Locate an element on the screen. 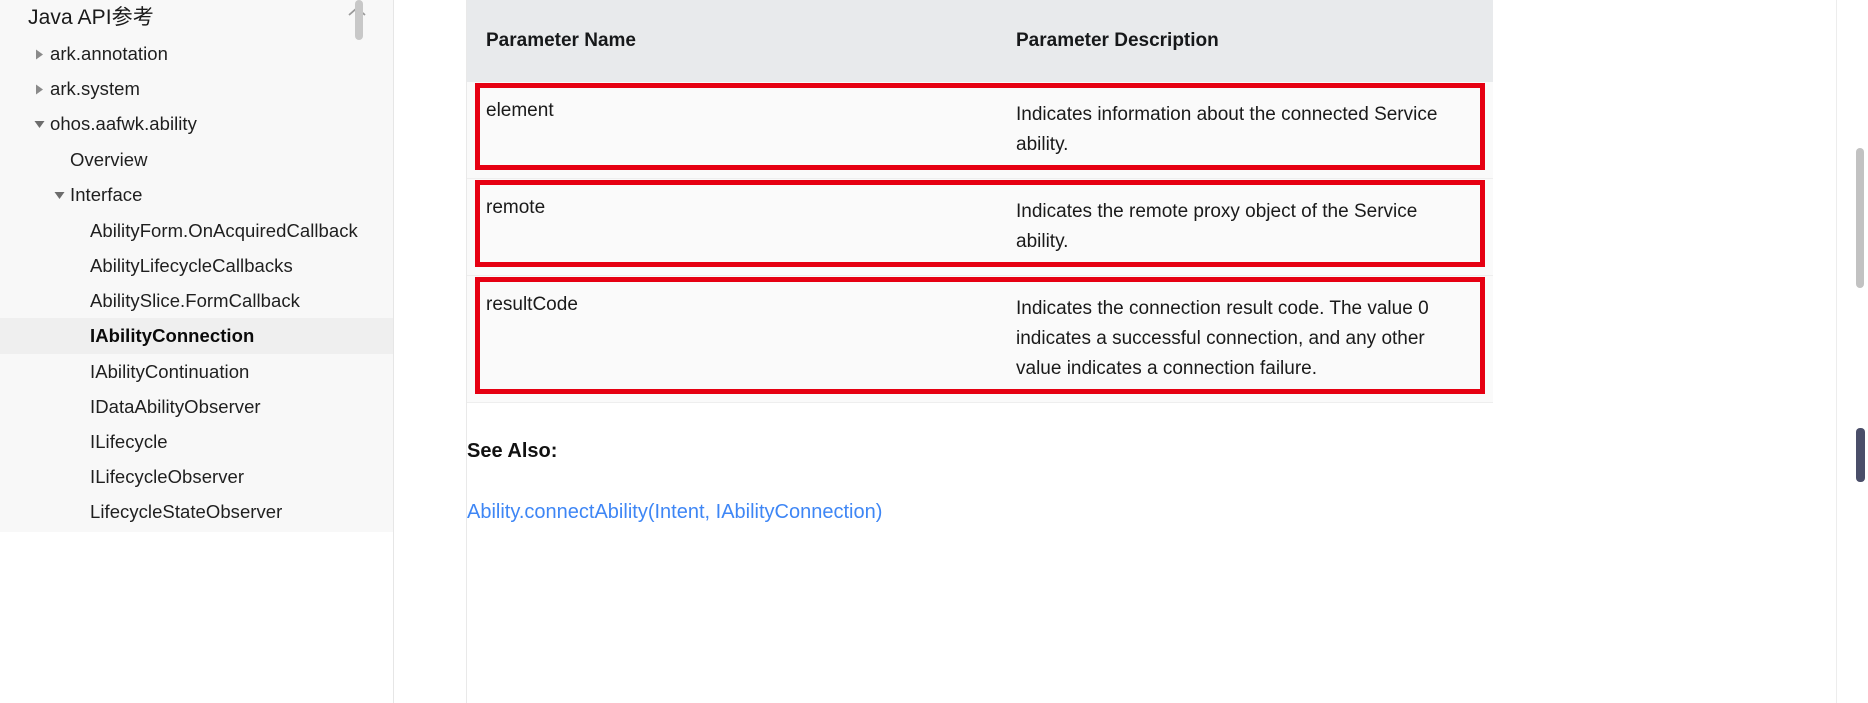  sidebar-item-idataabilityobserver: IDataAbilityObserver is located at coordinates (196, 407).